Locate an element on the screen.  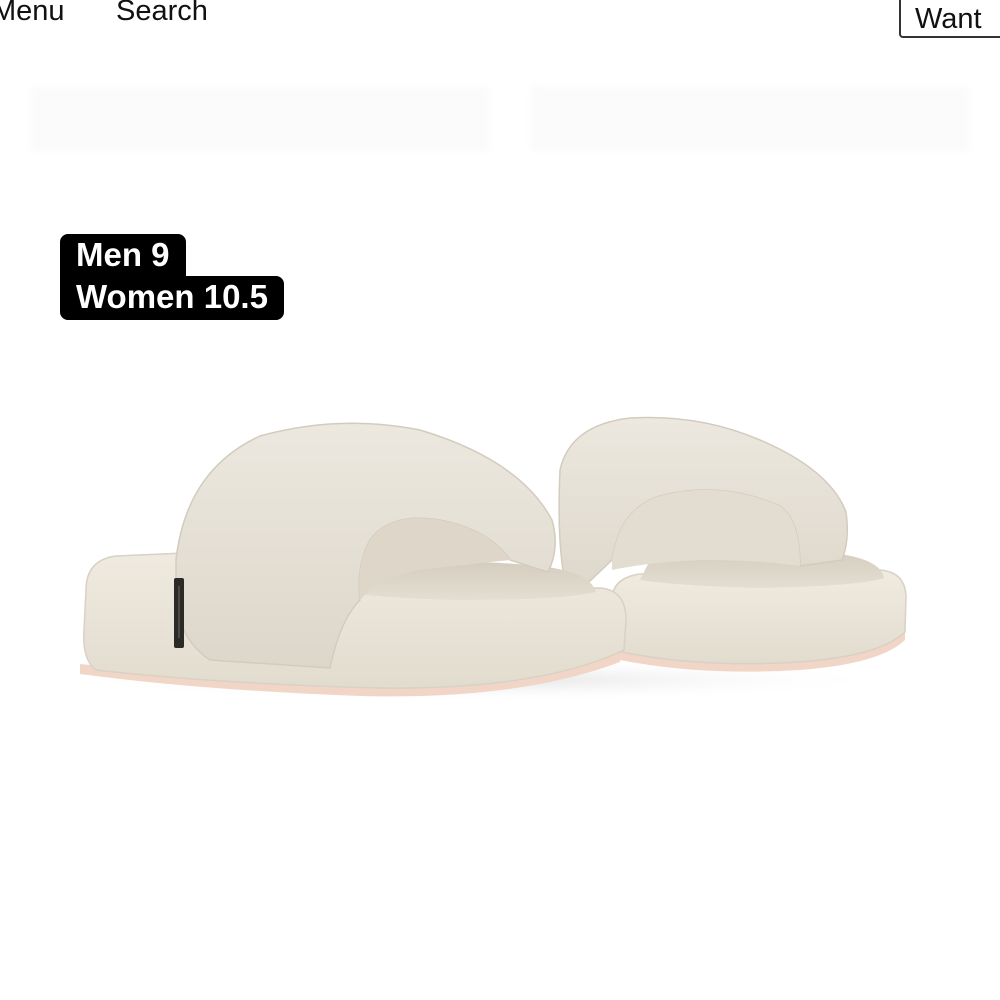
size-women: Women 10.5 is located at coordinates (172, 298).